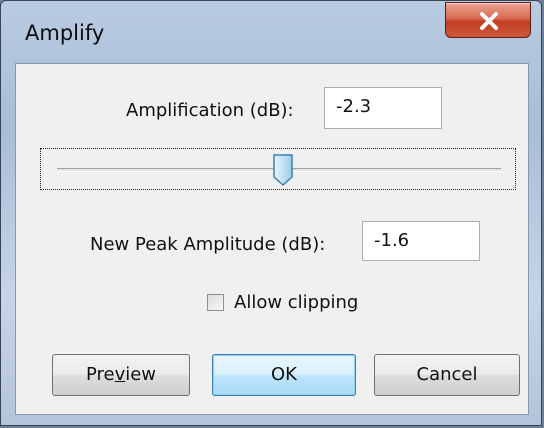  What do you see at coordinates (271, 31) in the screenshot?
I see `title-bar: Amplify` at bounding box center [271, 31].